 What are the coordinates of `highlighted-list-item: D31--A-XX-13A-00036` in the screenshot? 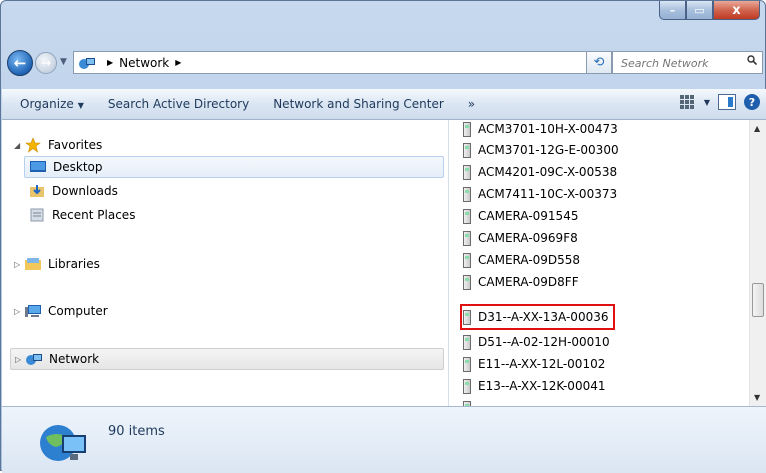 It's located at (537, 317).